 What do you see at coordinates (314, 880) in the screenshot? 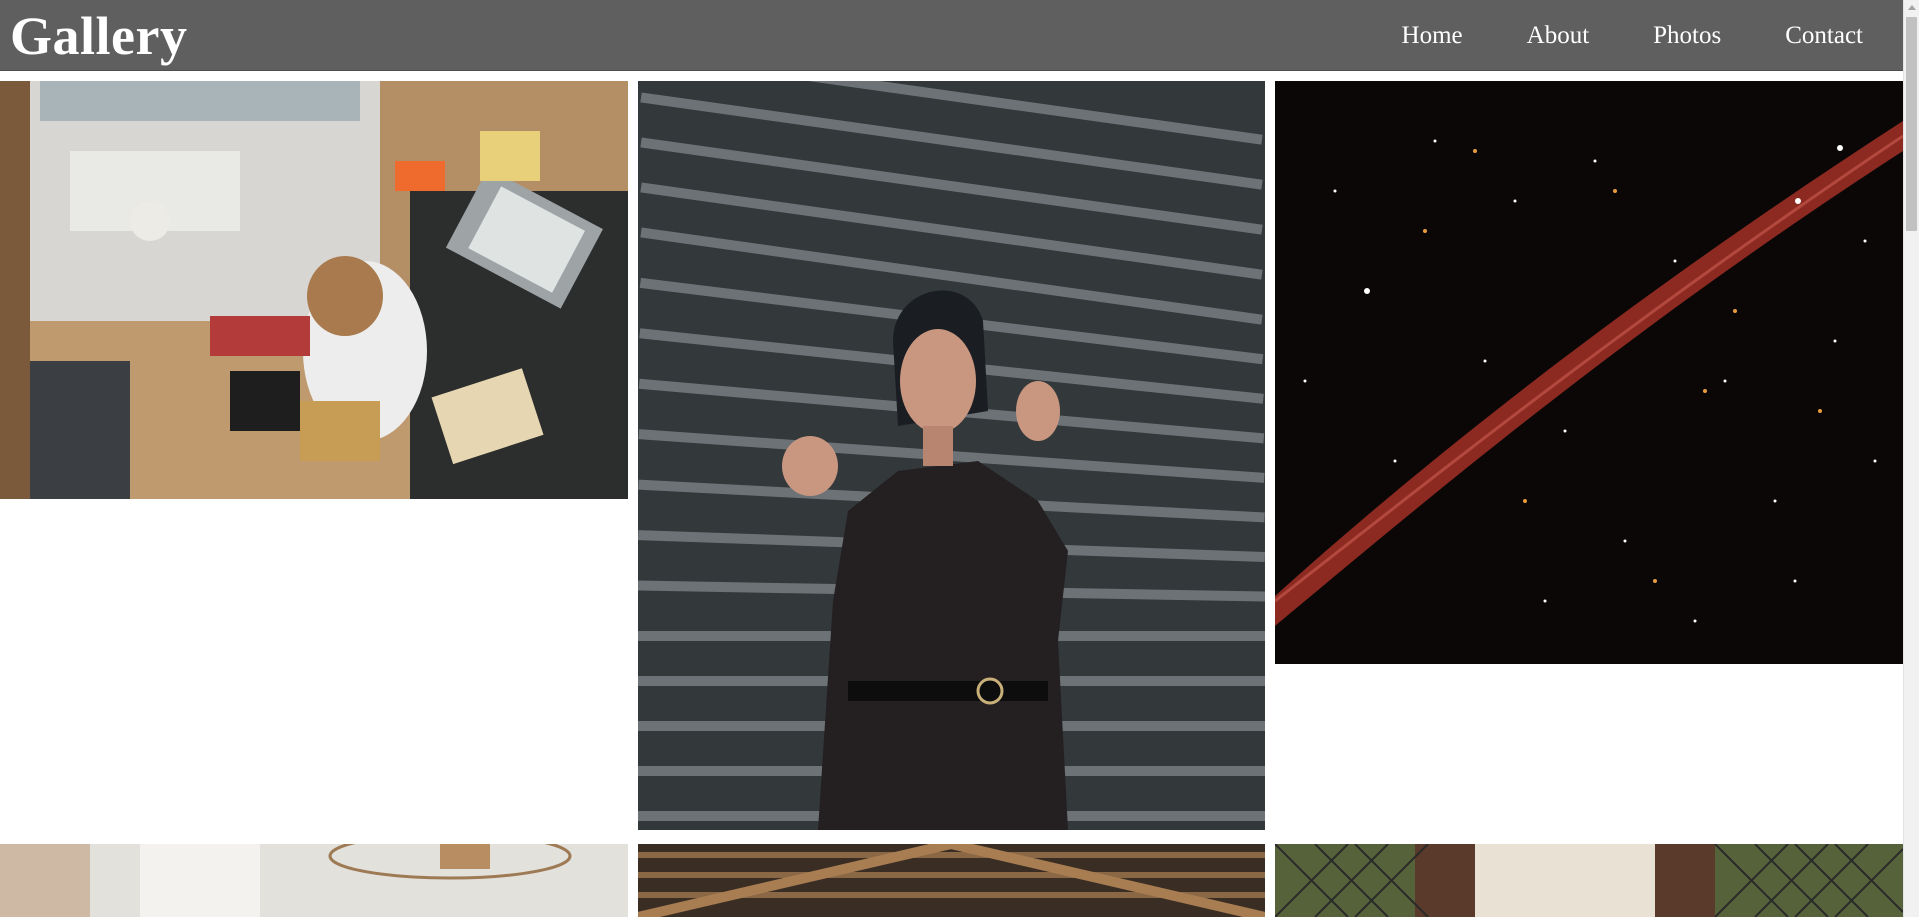
I see `gallery-photo-room` at bounding box center [314, 880].